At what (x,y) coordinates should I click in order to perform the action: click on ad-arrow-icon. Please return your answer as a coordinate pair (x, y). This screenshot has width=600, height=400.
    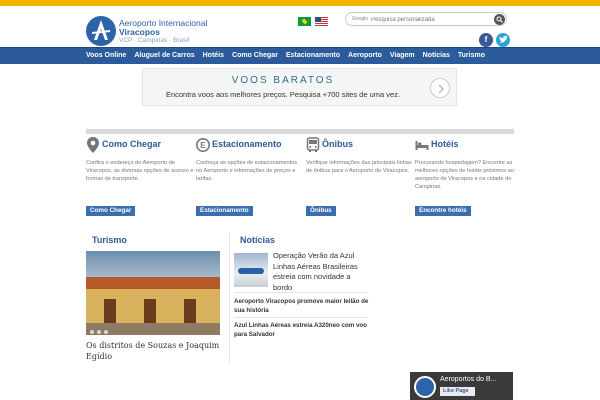
    Looking at the image, I should click on (440, 88).